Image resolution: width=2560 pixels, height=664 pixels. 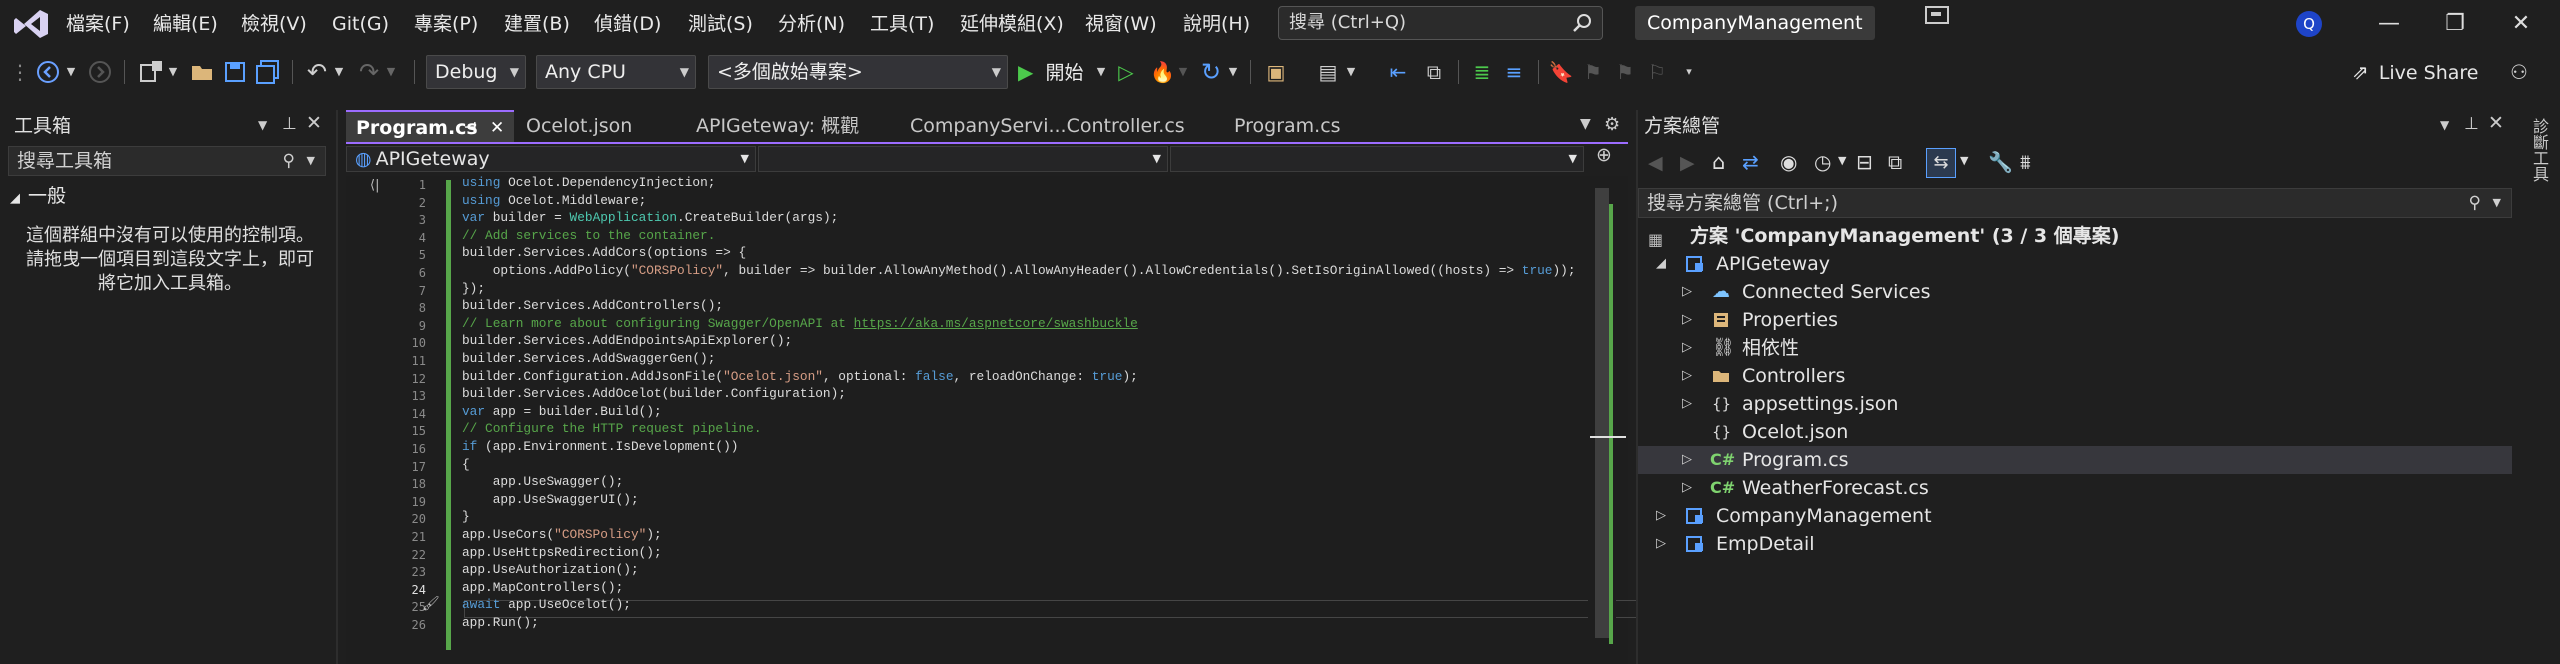 I want to click on search-options-icon: ▼, so click(x=311, y=161).